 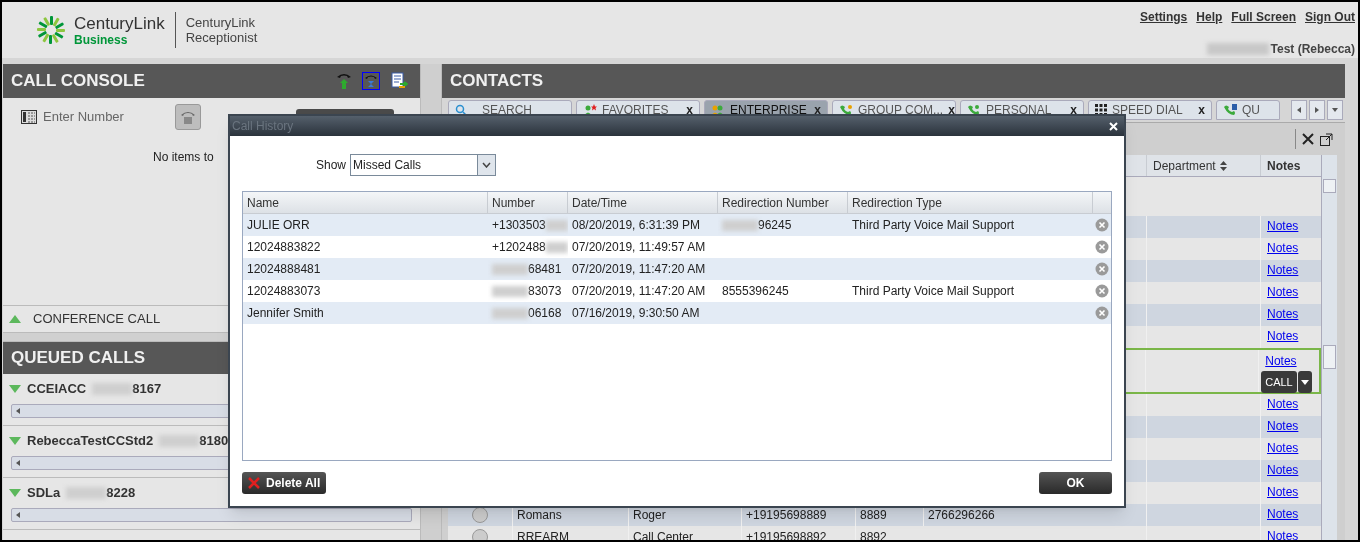 What do you see at coordinates (643, 202) in the screenshot?
I see `column-header: Date/Time` at bounding box center [643, 202].